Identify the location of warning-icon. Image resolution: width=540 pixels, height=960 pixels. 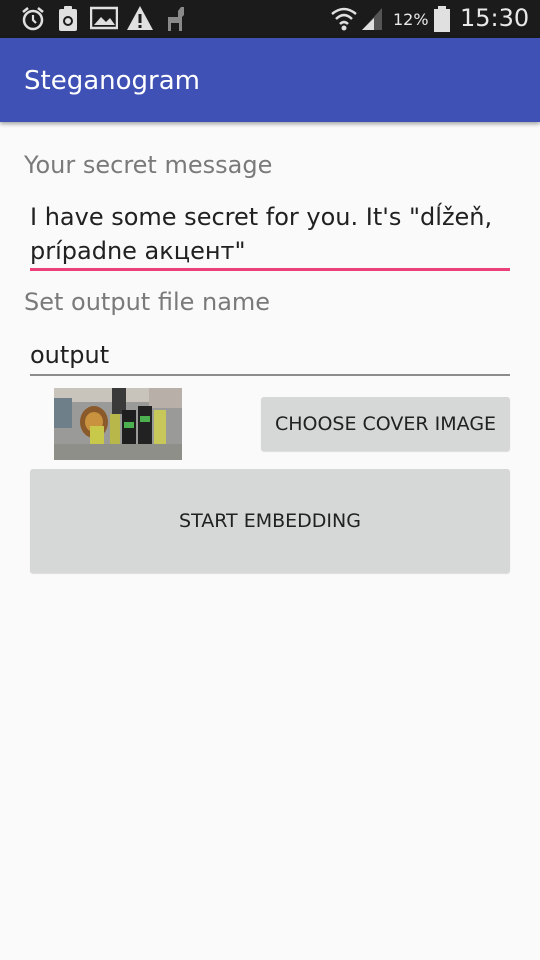
(140, 18).